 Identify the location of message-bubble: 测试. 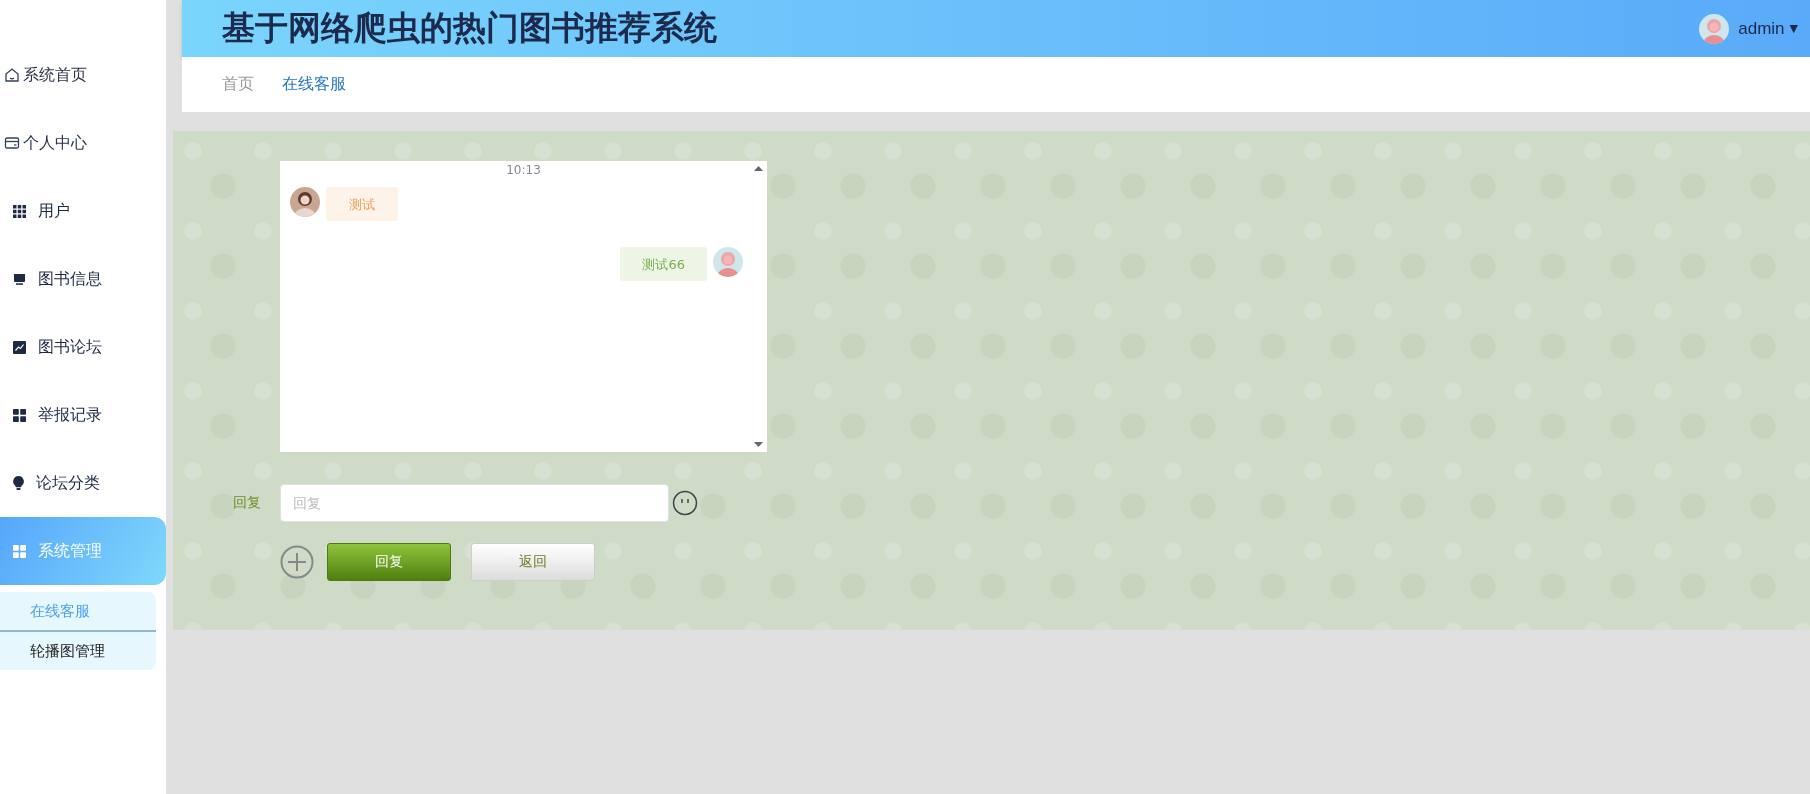
(362, 204).